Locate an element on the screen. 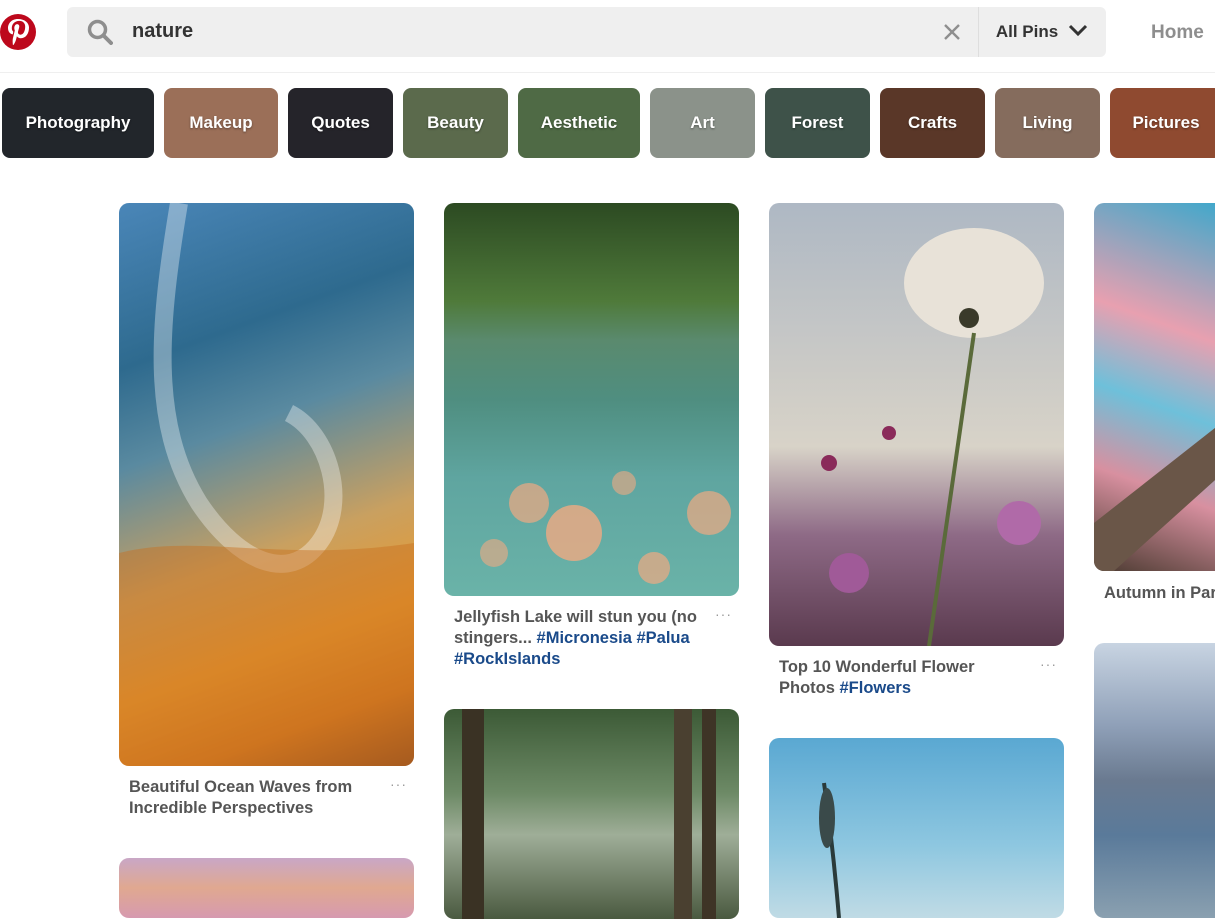 The image size is (1215, 919). clear-search-icon is located at coordinates (952, 34).